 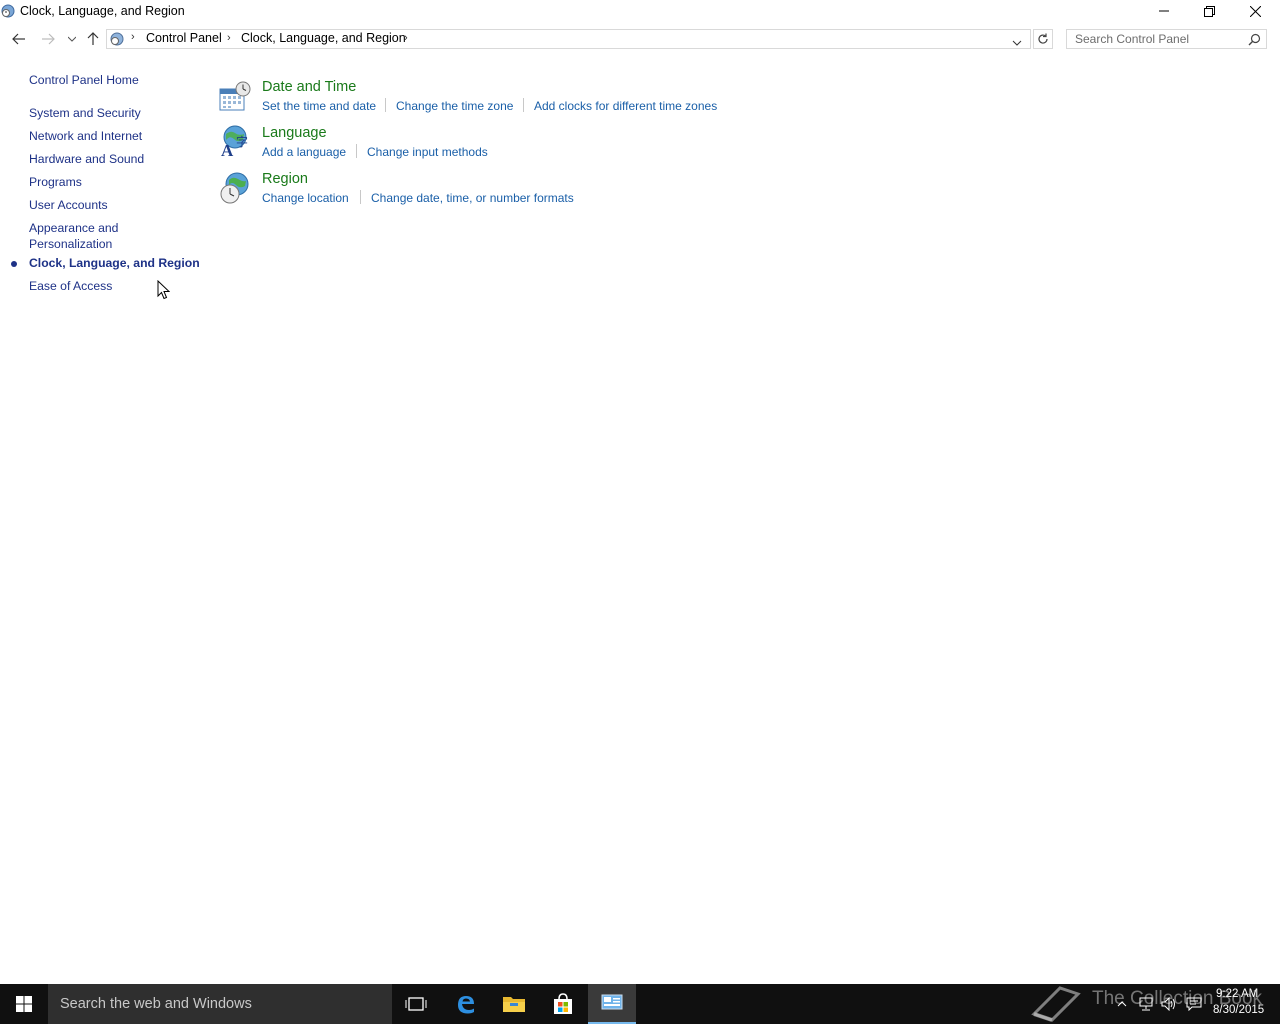 I want to click on sidebar-item-system-and-security: System and Security, so click(x=85, y=113).